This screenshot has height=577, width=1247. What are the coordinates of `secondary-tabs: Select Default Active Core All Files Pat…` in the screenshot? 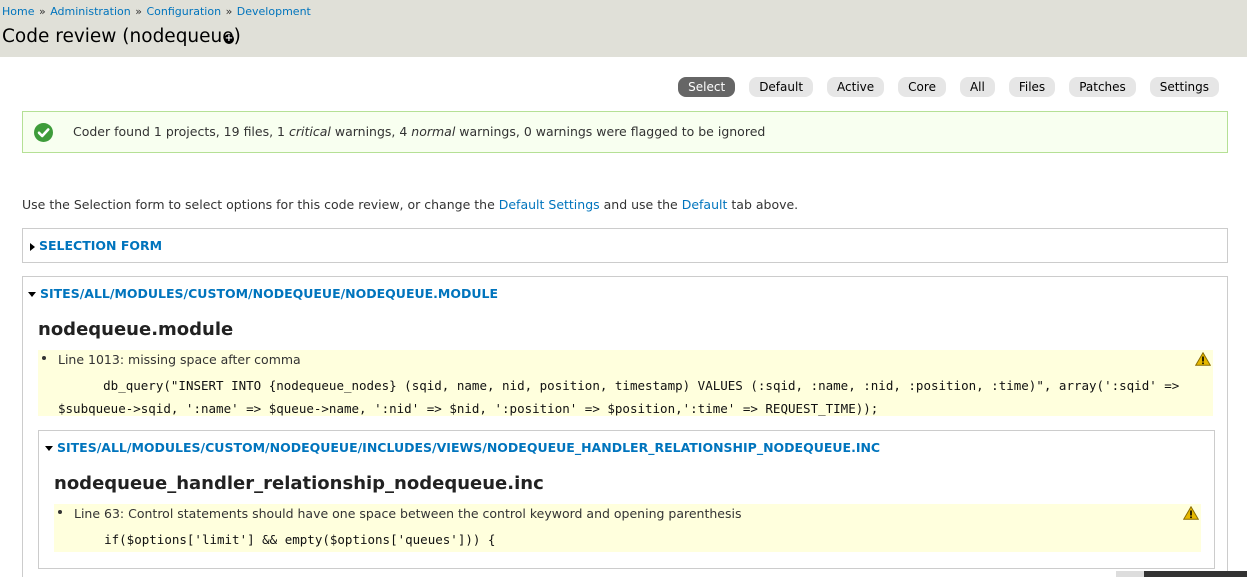 It's located at (941, 87).